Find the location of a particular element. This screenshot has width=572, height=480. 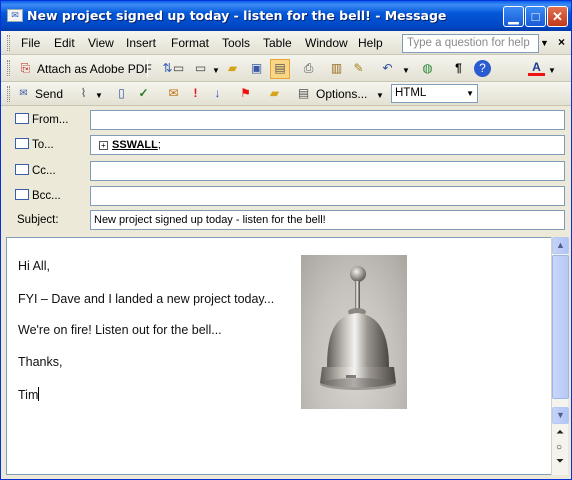

vertical-scrollbar: ▲ ▼ ⏶ ○ ⏷ is located at coordinates (560, 356).